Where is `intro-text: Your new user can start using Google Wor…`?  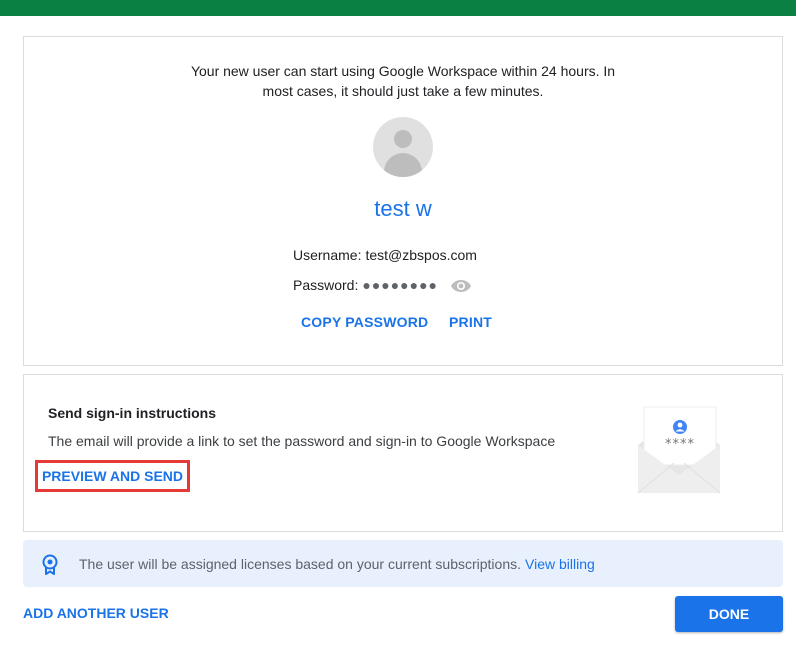 intro-text: Your new user can start using Google Wor… is located at coordinates (403, 81).